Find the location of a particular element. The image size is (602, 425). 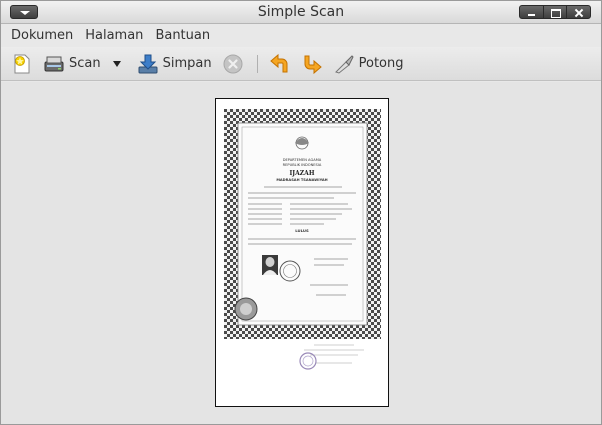

rotate-right-button is located at coordinates (312, 64).